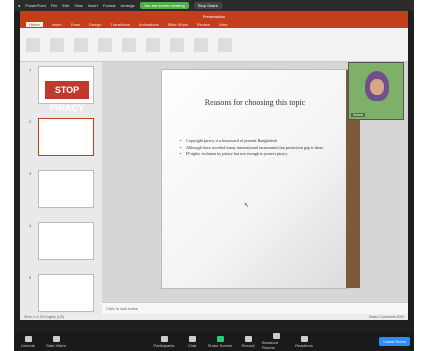 This screenshot has height=351, width=428. Describe the element at coordinates (34, 24) in the screenshot. I see `tab-home: Home` at that location.